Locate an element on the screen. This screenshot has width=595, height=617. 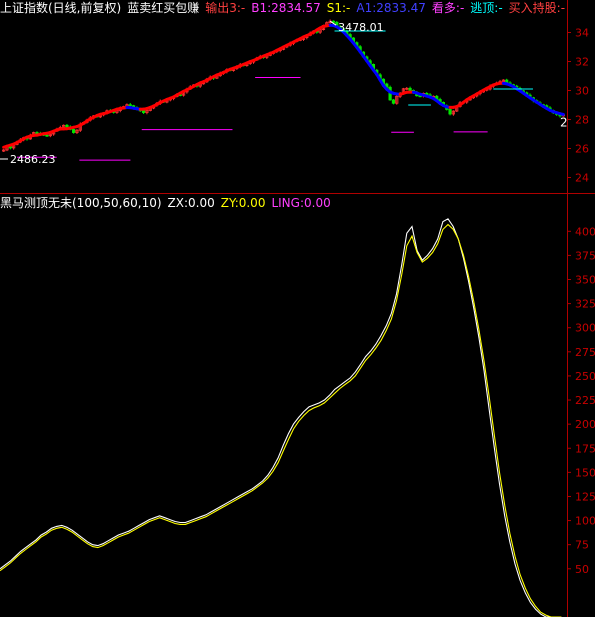
osc-tick-label: 175 is located at coordinates (585, 448).